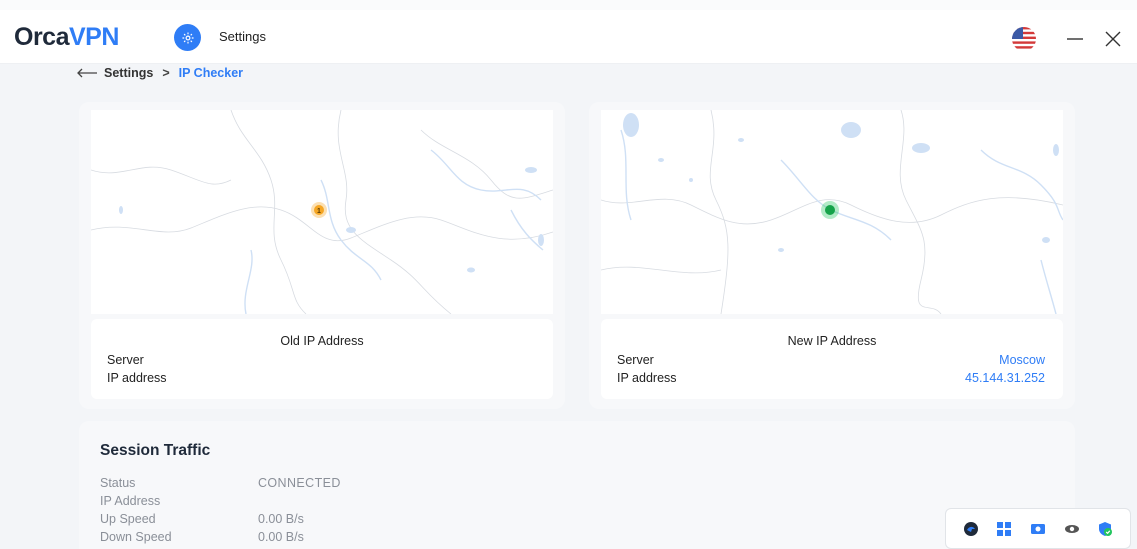  What do you see at coordinates (1024, 39) in the screenshot?
I see `us-flag-icon` at bounding box center [1024, 39].